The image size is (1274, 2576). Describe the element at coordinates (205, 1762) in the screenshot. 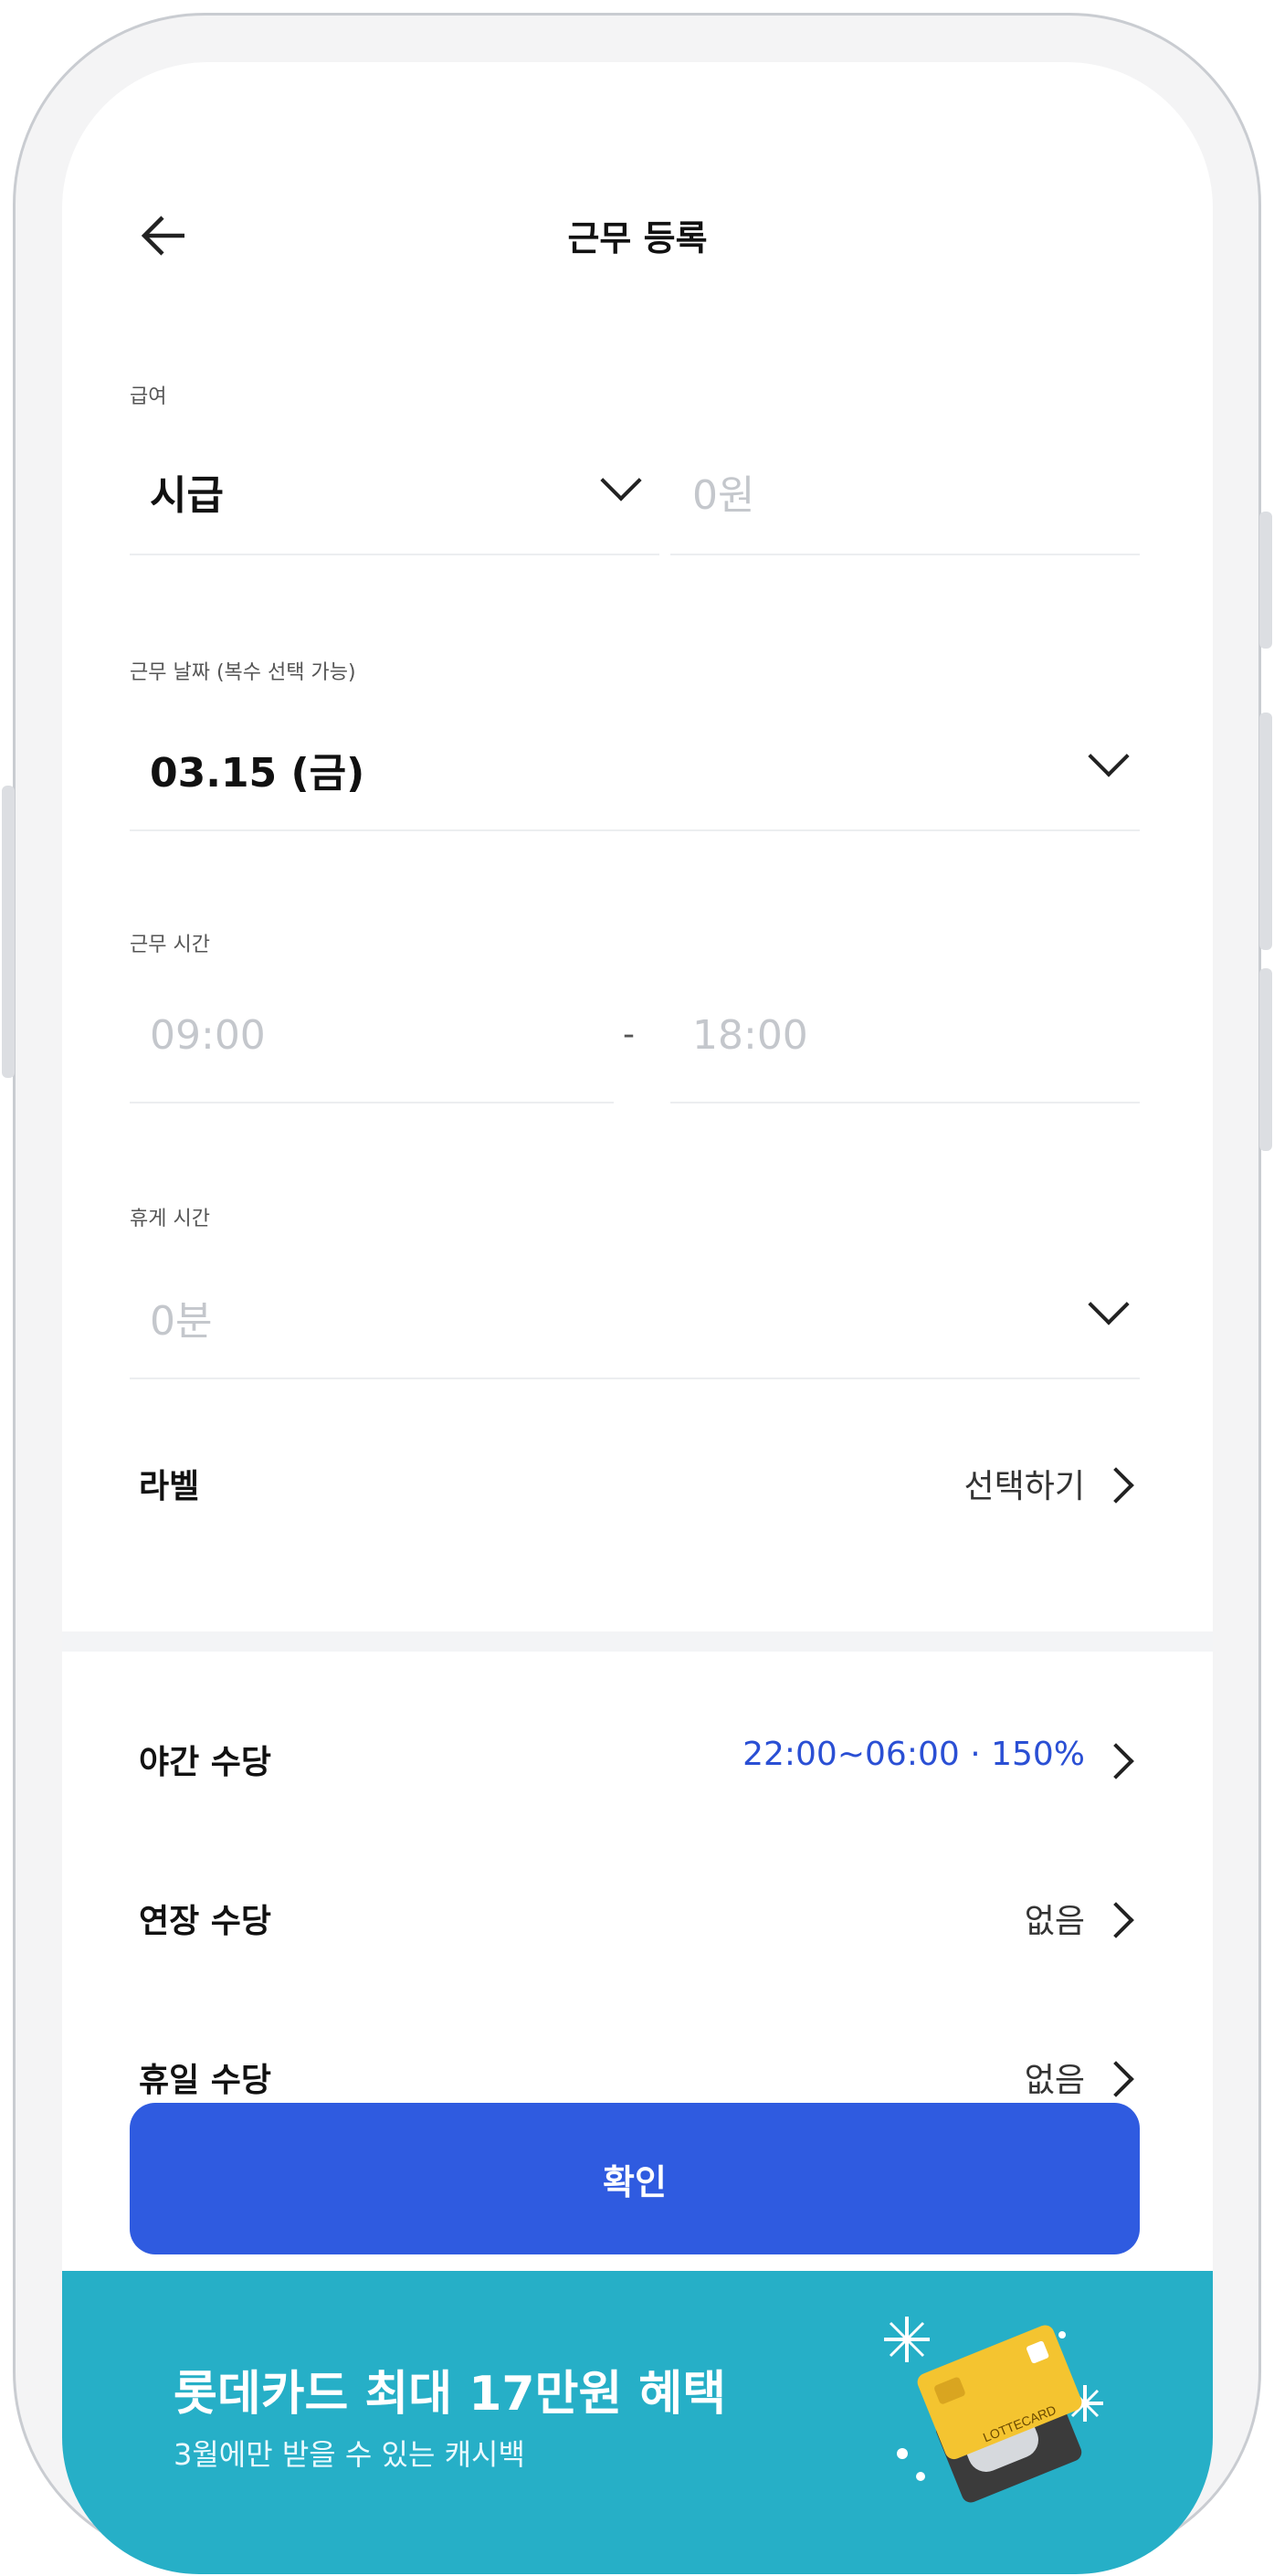

I see `allowance-label: 야간 수당` at that location.